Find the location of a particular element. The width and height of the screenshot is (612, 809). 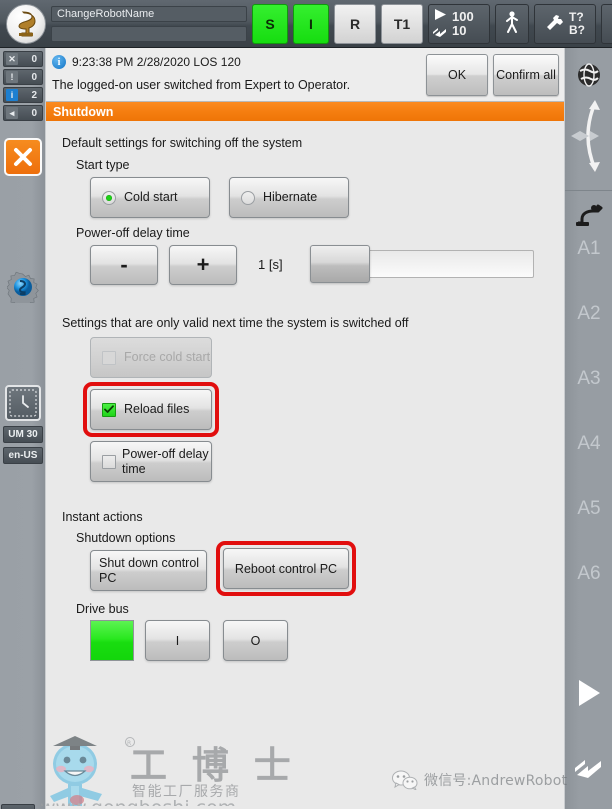

drive-bus-off-button: O is located at coordinates (255, 640).